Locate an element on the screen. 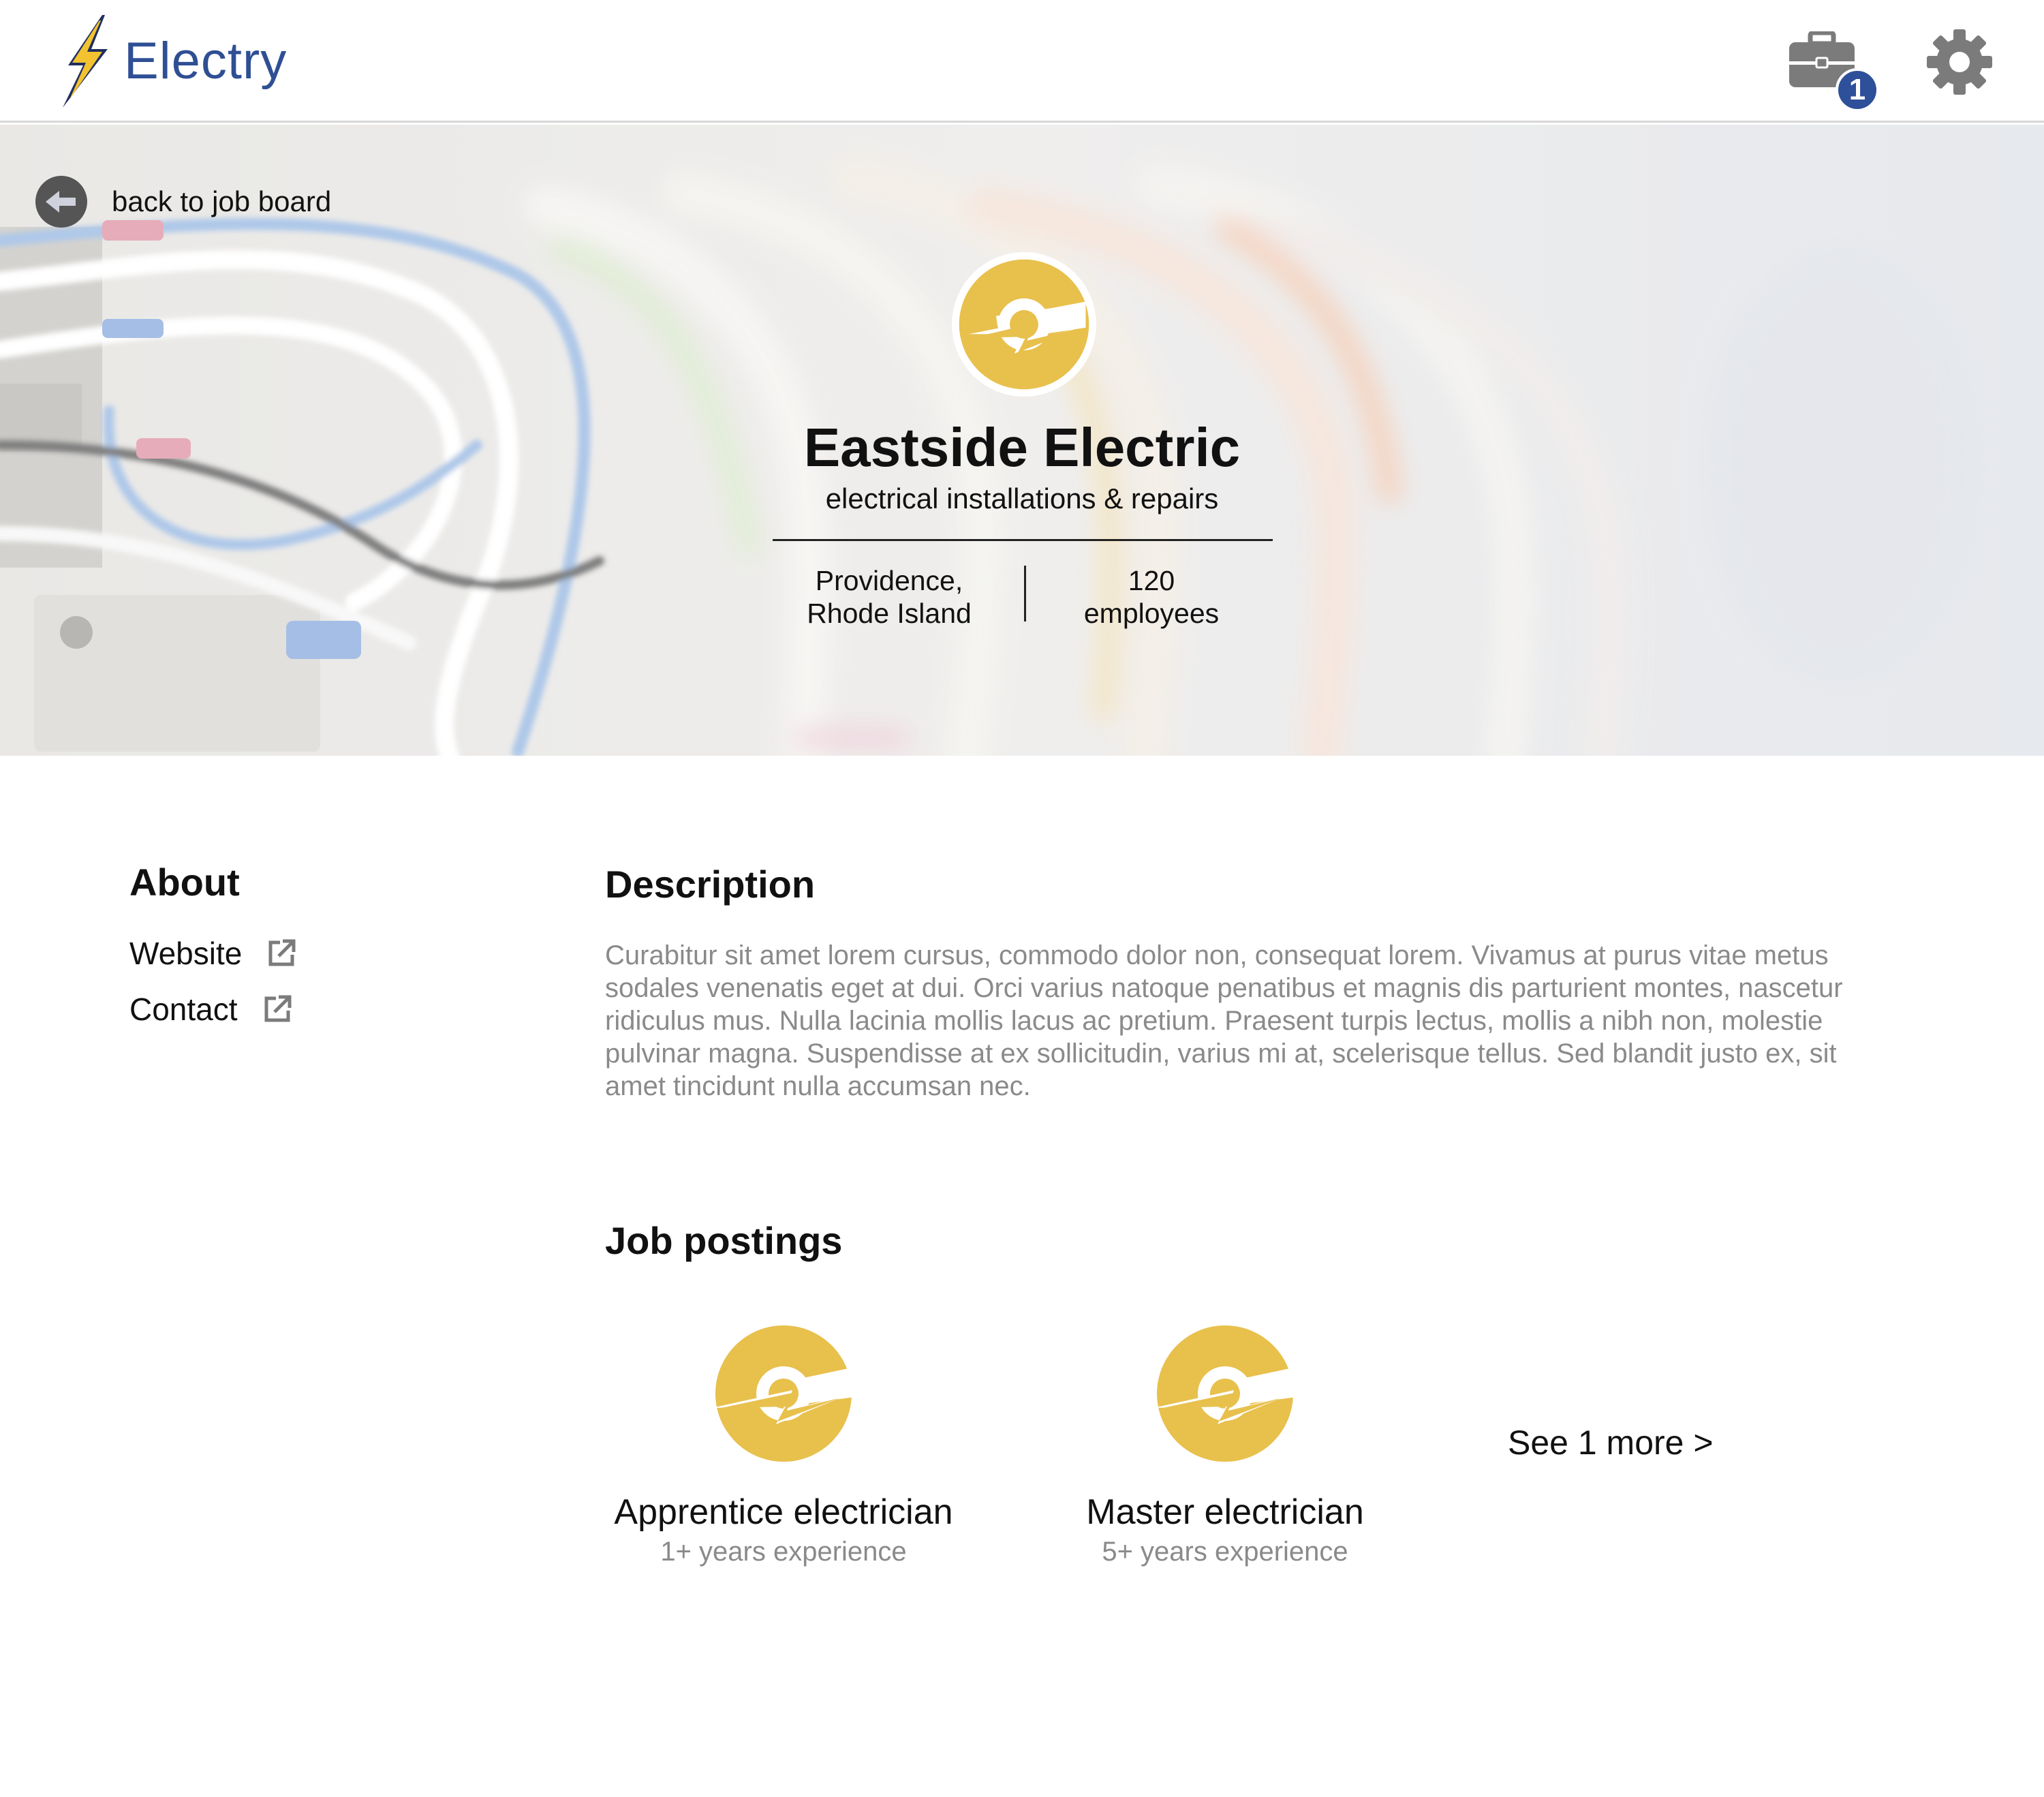  saved-jobs-button: 1 is located at coordinates (1834, 68).